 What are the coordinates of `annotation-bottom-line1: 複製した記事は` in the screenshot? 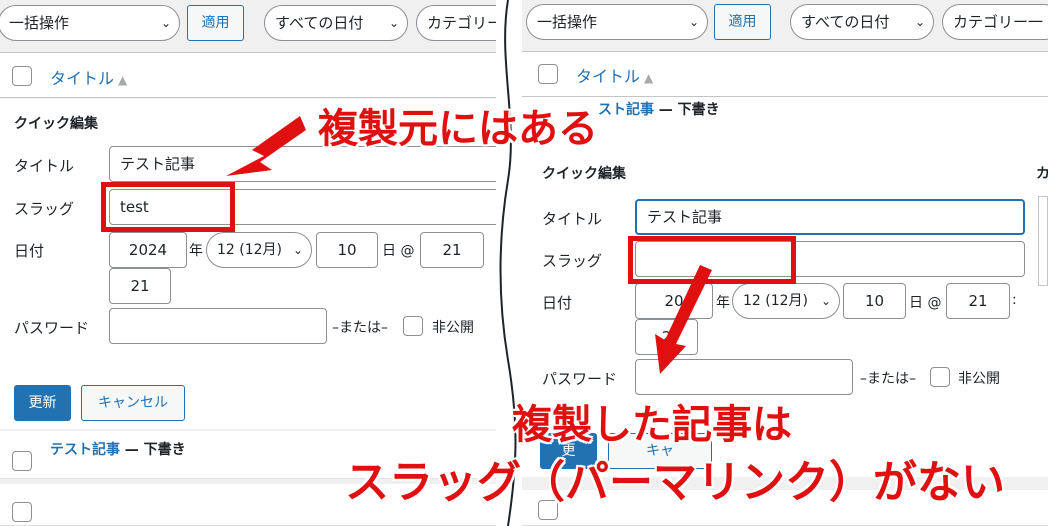 It's located at (652, 425).